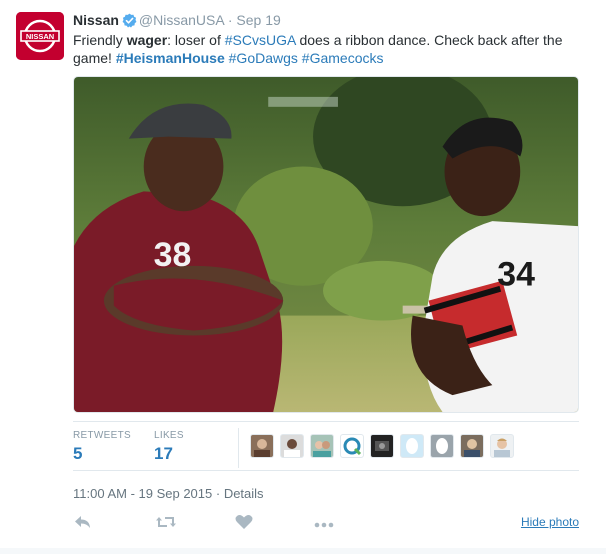  I want to click on likes-count: 17, so click(163, 453).